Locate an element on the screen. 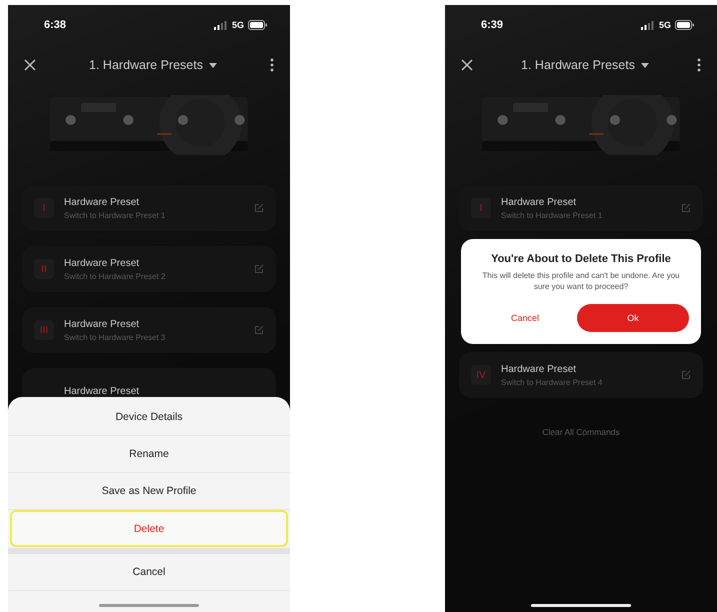 Image resolution: width=717 pixels, height=612 pixels. preset-numeral: II is located at coordinates (44, 269).